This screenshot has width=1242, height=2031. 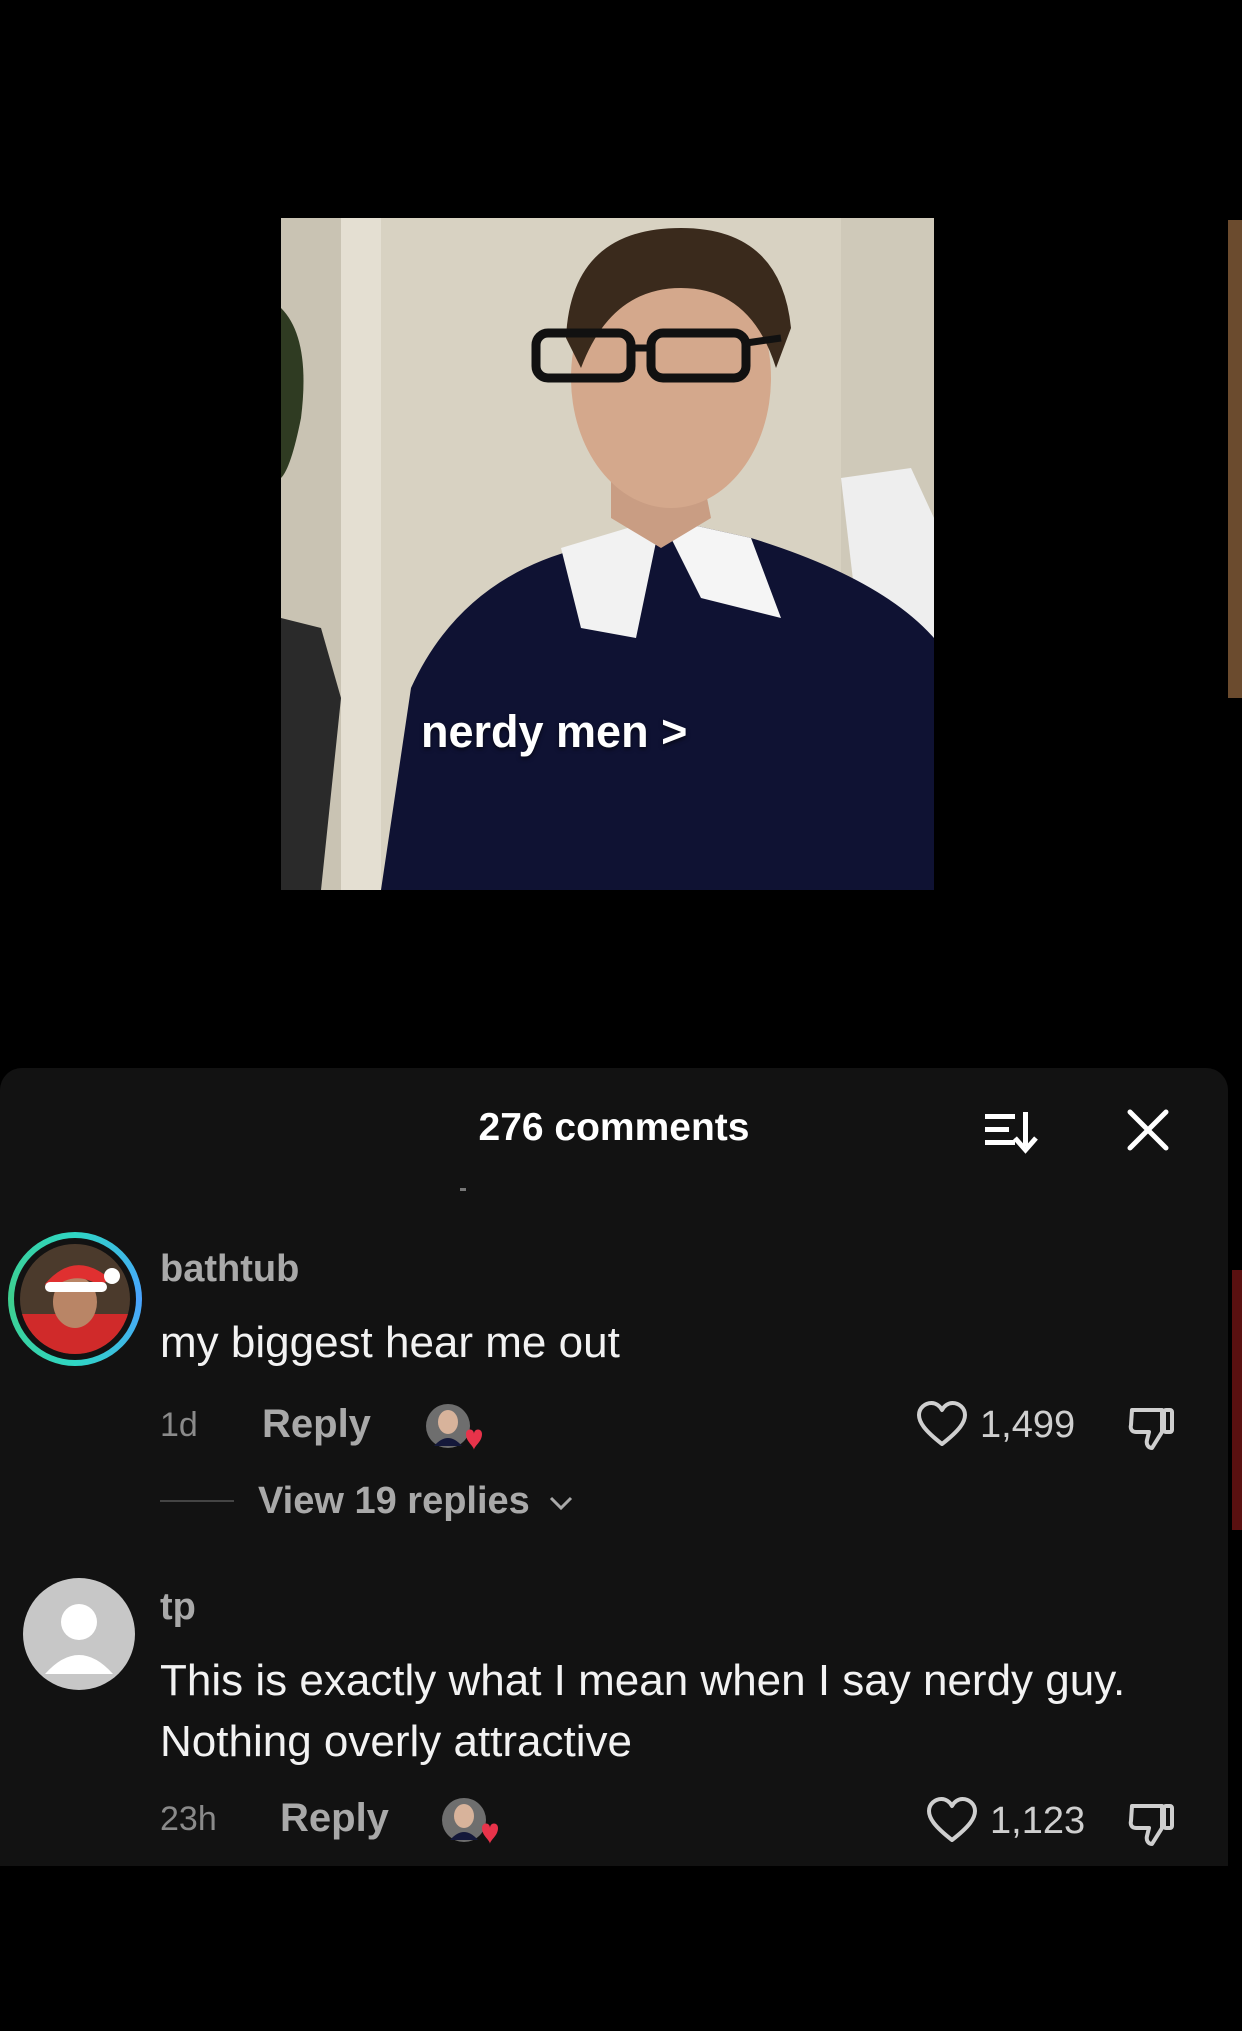 What do you see at coordinates (1028, 1425) in the screenshot?
I see `like-count: 1,499` at bounding box center [1028, 1425].